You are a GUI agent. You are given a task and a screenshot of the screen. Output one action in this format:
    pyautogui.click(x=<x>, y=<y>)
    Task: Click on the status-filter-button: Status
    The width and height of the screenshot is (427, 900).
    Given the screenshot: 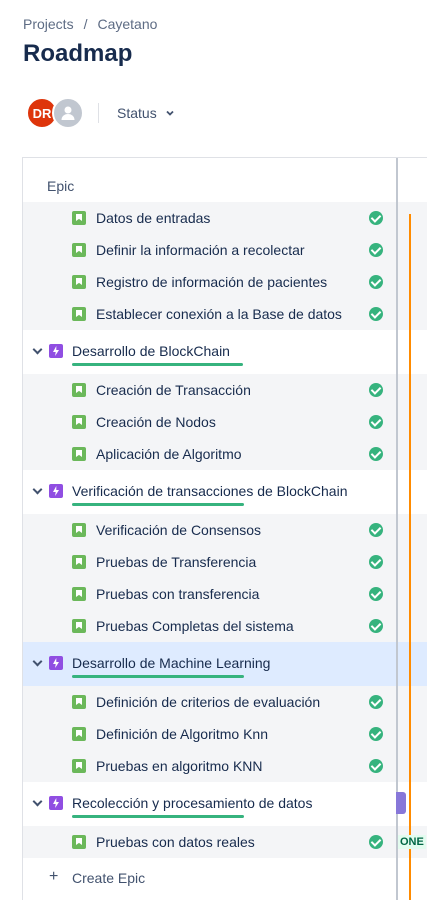 What is the action you would take?
    pyautogui.click(x=146, y=113)
    